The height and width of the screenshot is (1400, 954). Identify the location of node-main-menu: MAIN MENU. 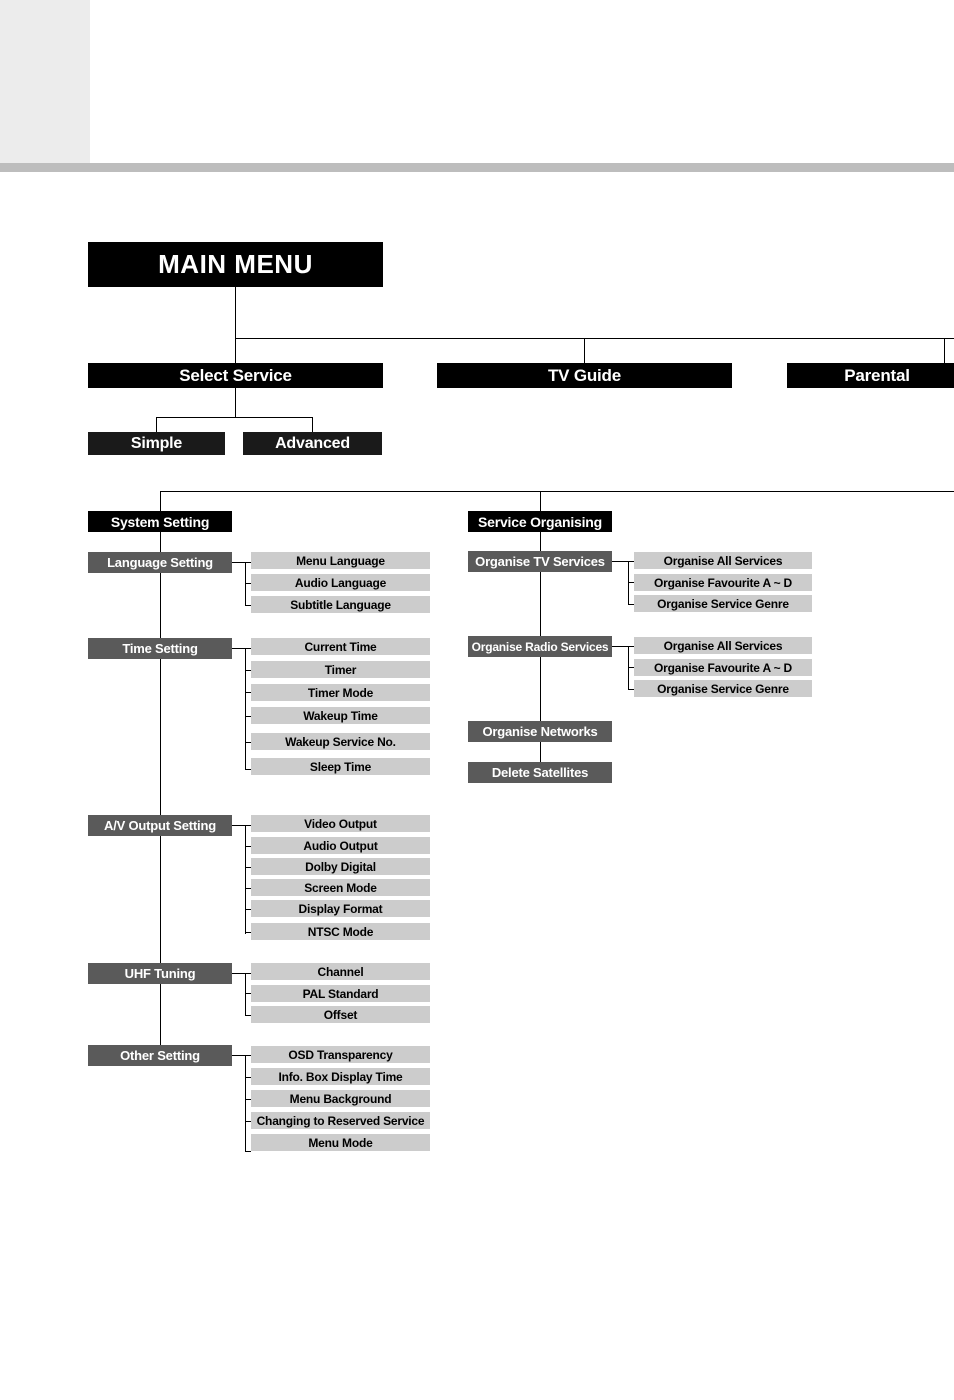
(235, 264).